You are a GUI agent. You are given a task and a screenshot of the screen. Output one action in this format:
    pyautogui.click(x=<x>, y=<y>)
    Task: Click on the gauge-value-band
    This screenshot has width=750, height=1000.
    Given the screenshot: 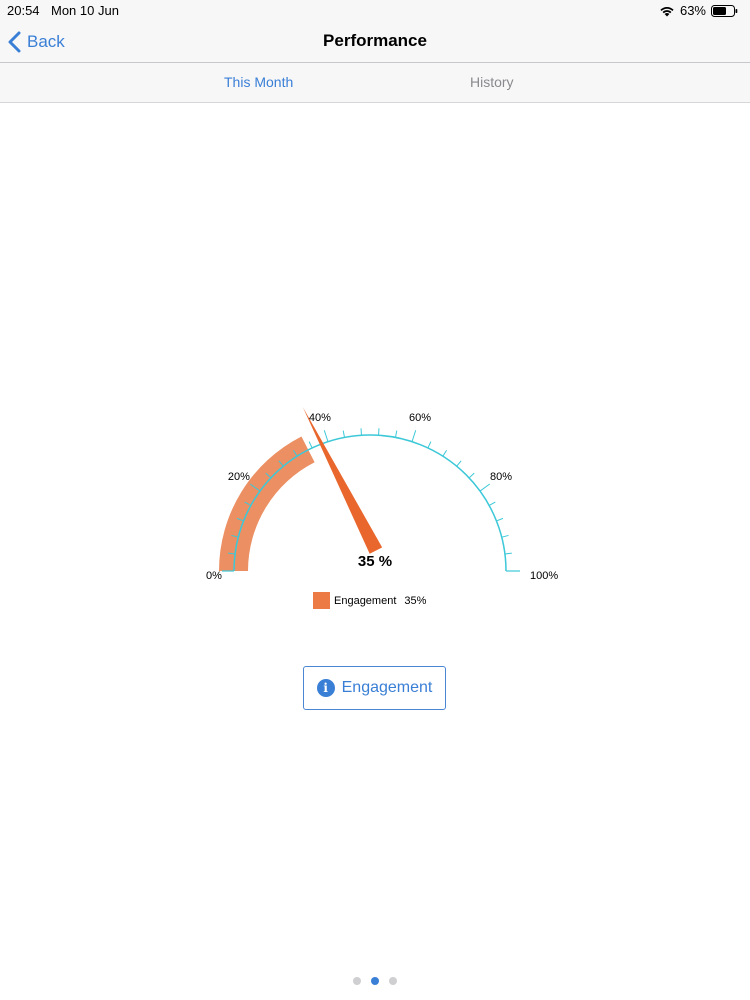 What is the action you would take?
    pyautogui.click(x=267, y=503)
    